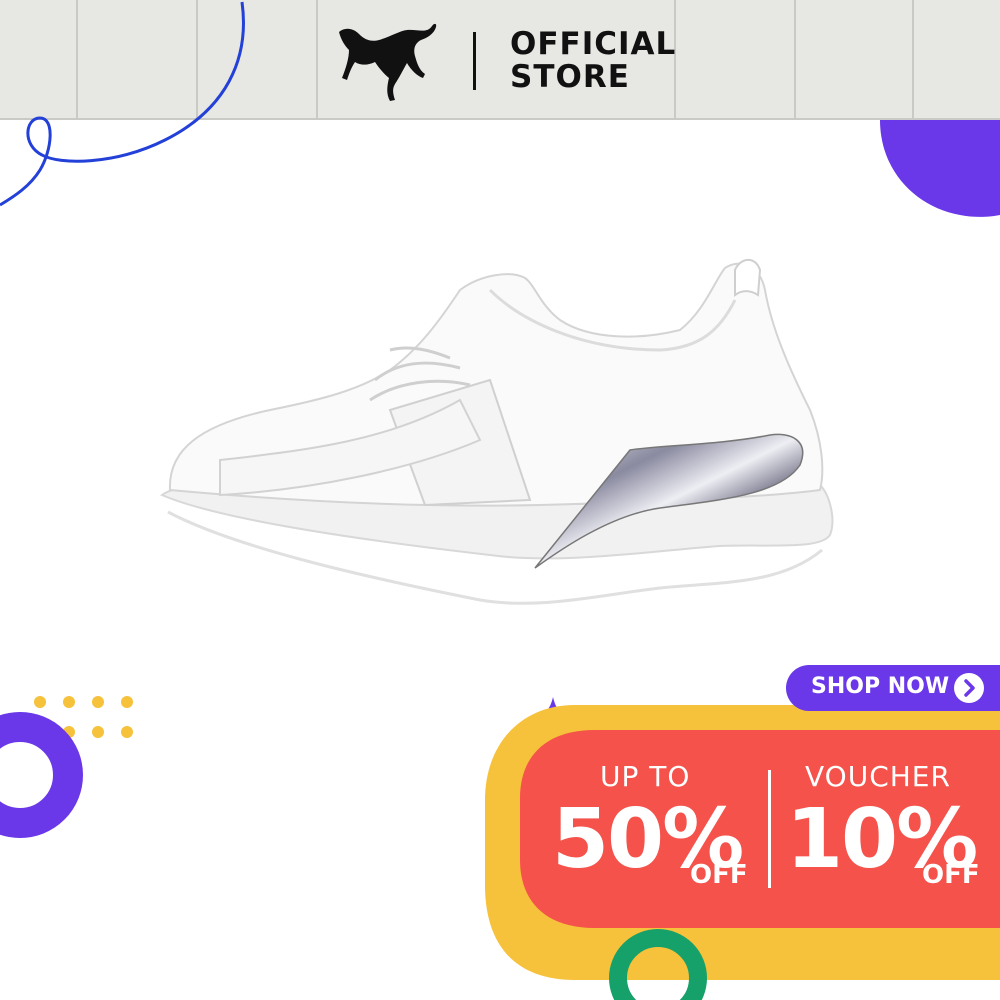 The image size is (1000, 1000). I want to click on purple-ring, so click(41, 775).